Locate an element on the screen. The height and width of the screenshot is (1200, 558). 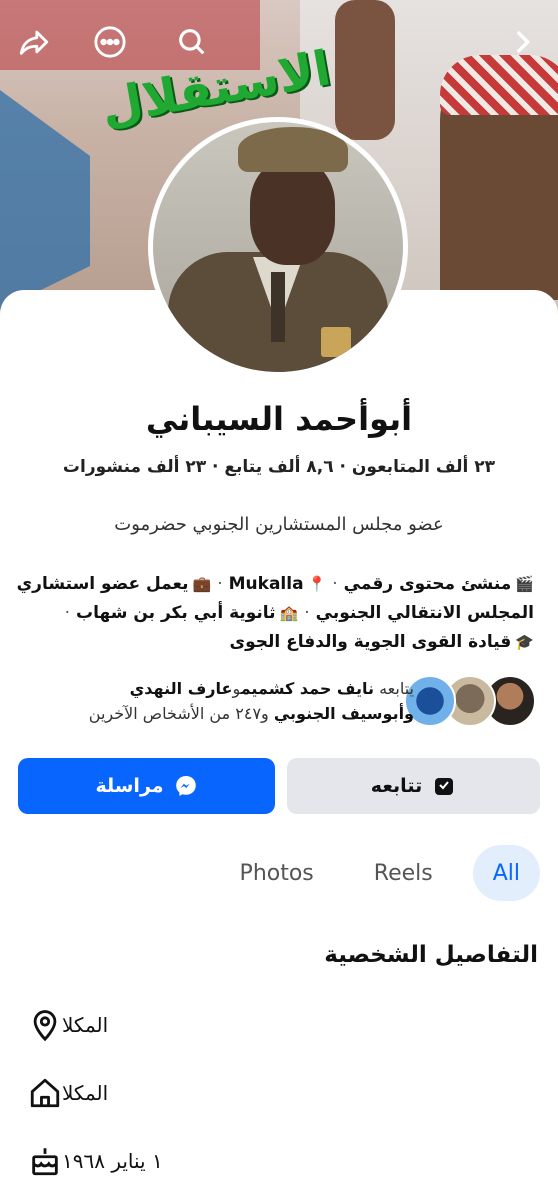
back-chevron-icon is located at coordinates (522, 42).